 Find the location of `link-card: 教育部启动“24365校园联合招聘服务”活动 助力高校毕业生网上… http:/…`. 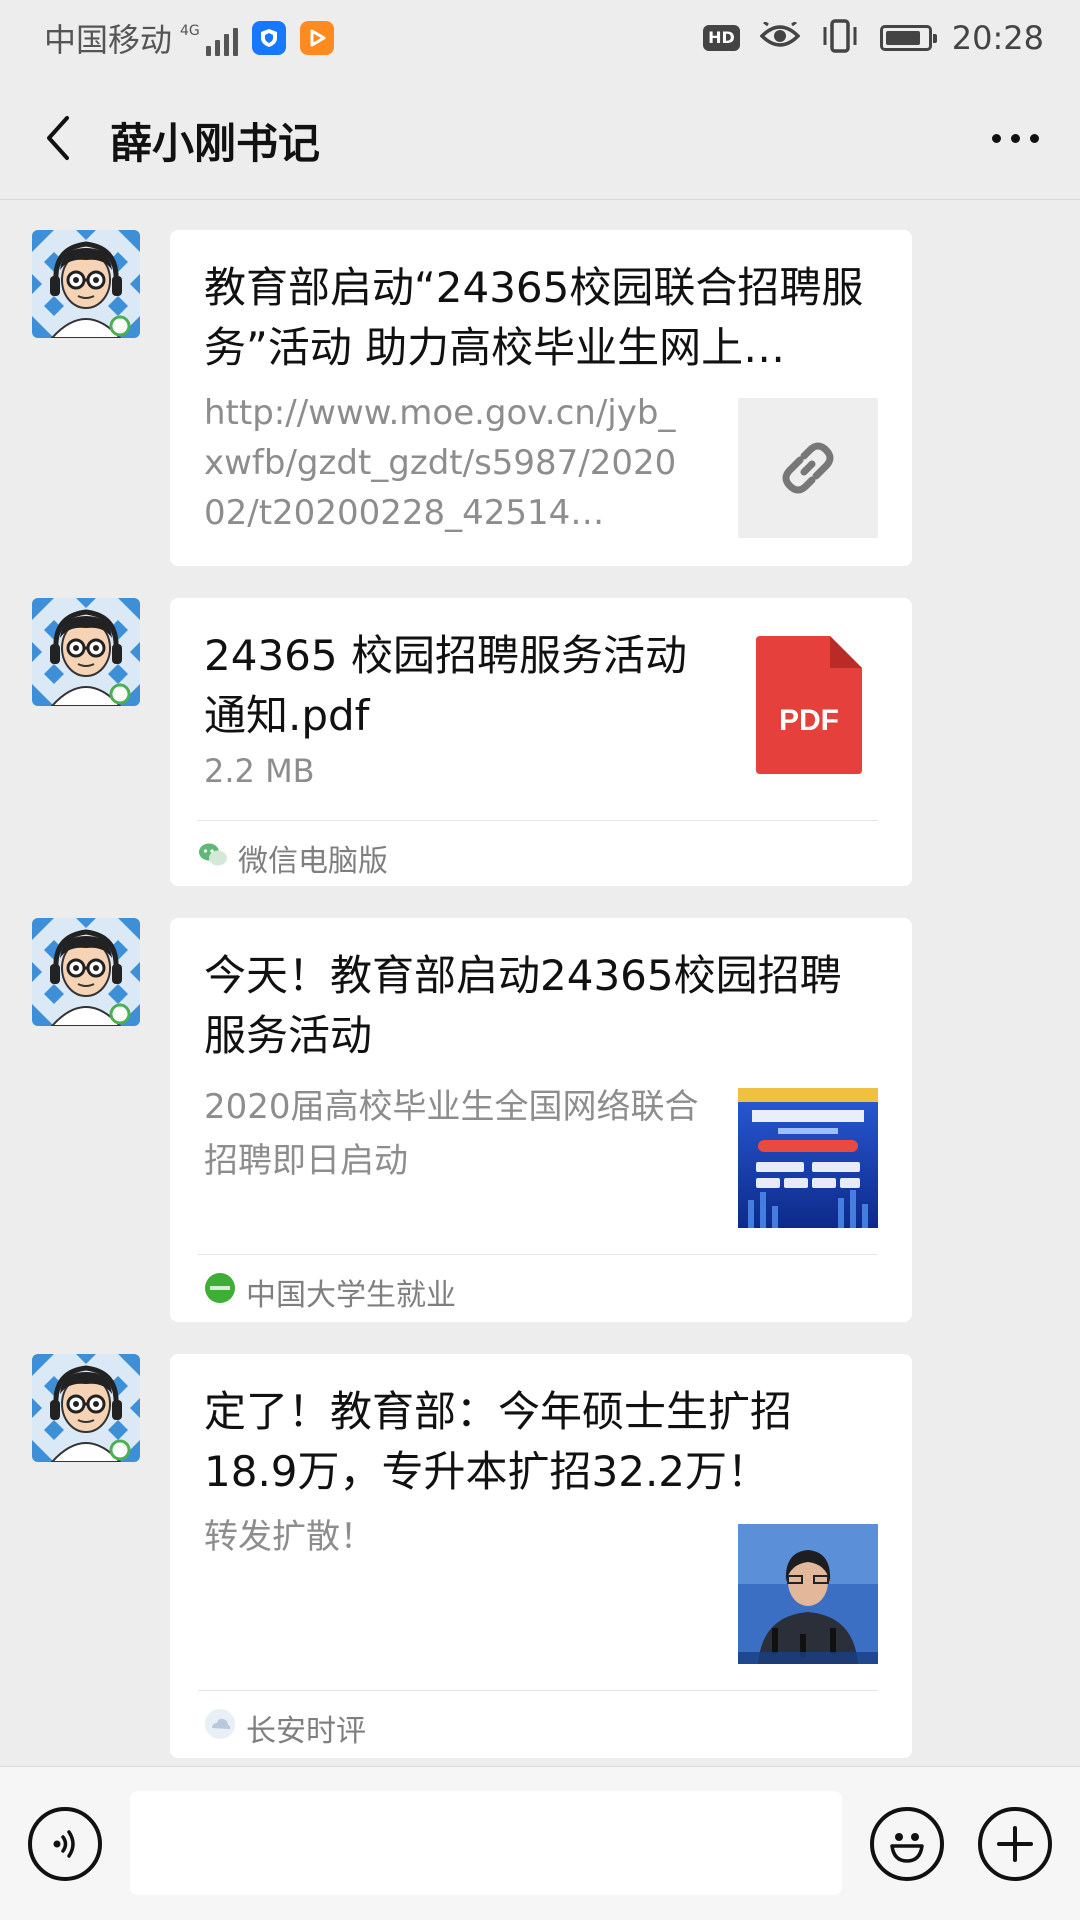

link-card: 教育部启动“24365校园联合招聘服务”活动 助力高校毕业生网上… http:/… is located at coordinates (541, 398).